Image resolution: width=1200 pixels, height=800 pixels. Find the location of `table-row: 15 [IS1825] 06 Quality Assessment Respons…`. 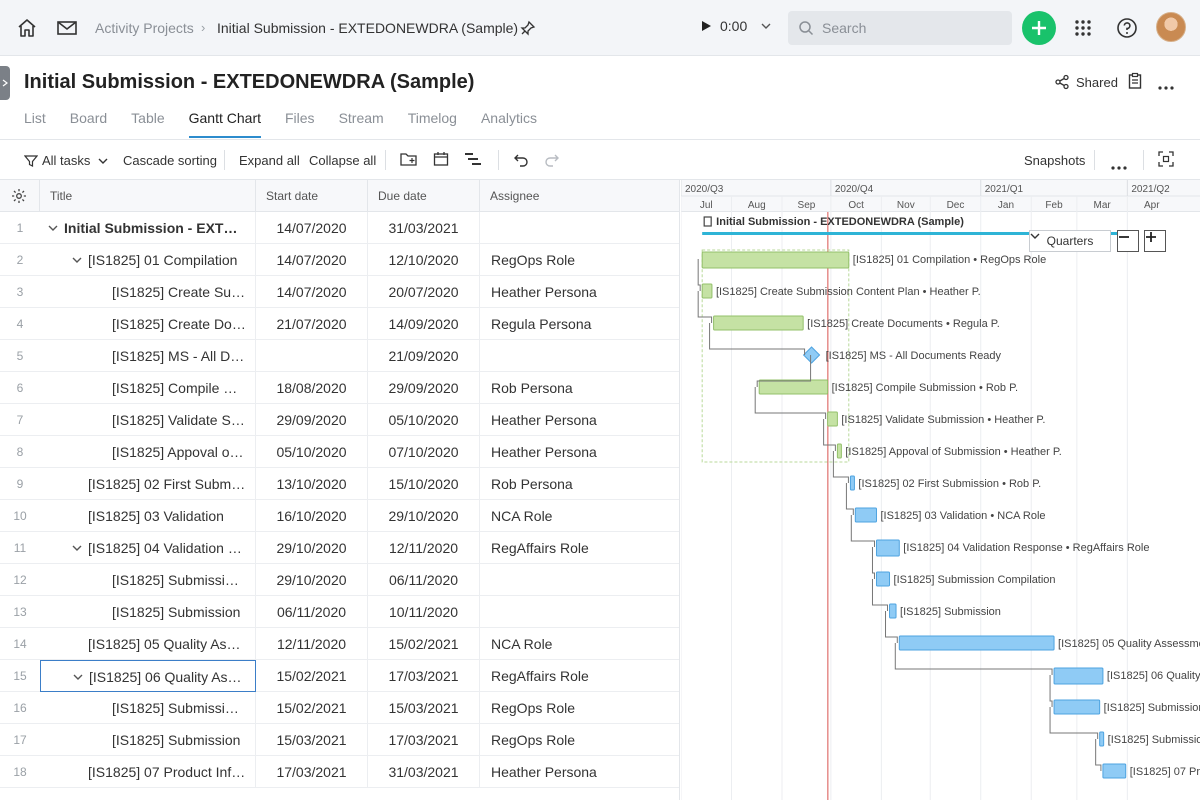

table-row: 15 [IS1825] 06 Quality Assessment Respons… is located at coordinates (339, 676).